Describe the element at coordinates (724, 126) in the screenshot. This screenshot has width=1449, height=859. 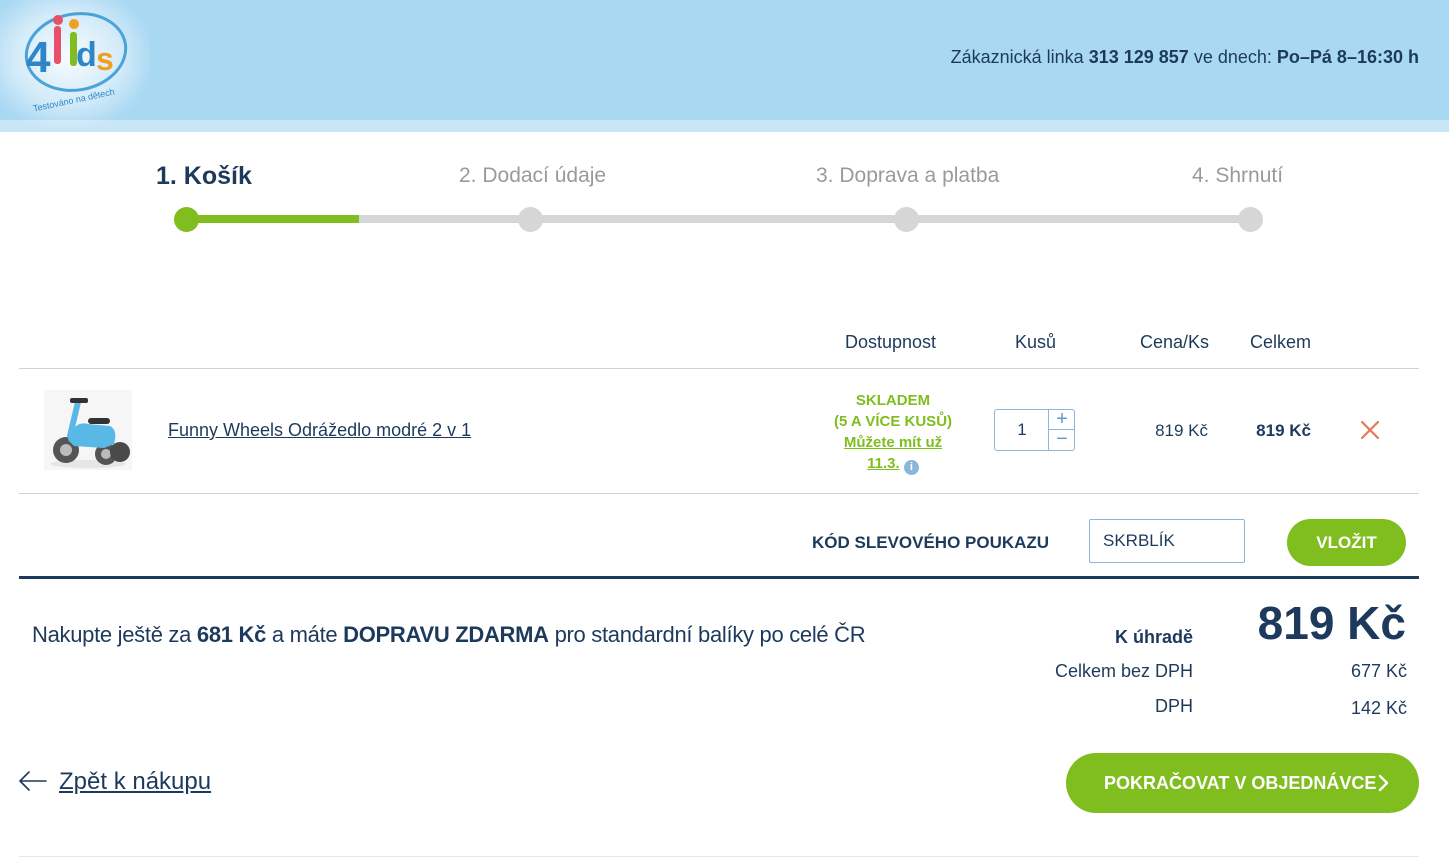
I see `header-strip` at that location.